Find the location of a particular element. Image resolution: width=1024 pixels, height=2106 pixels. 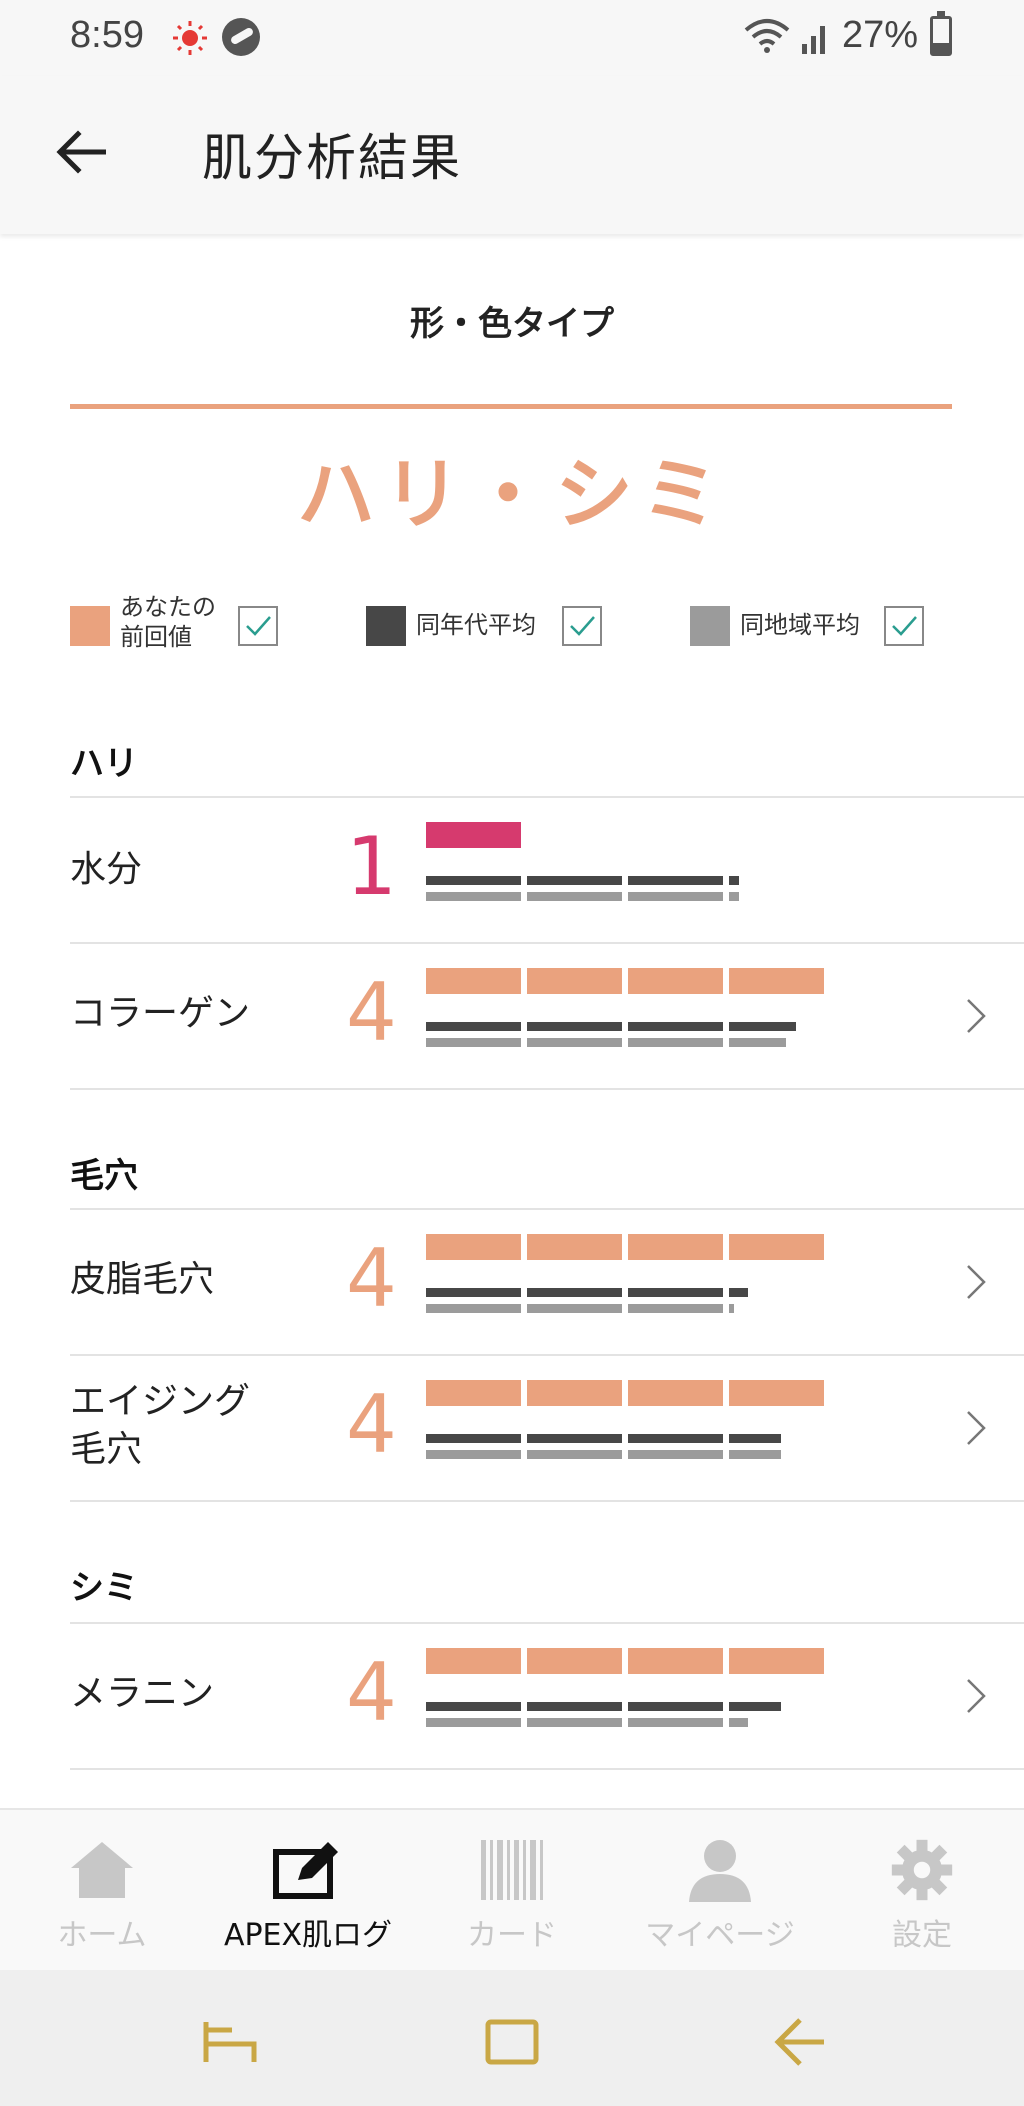

metric-score: 1 is located at coordinates (371, 866).